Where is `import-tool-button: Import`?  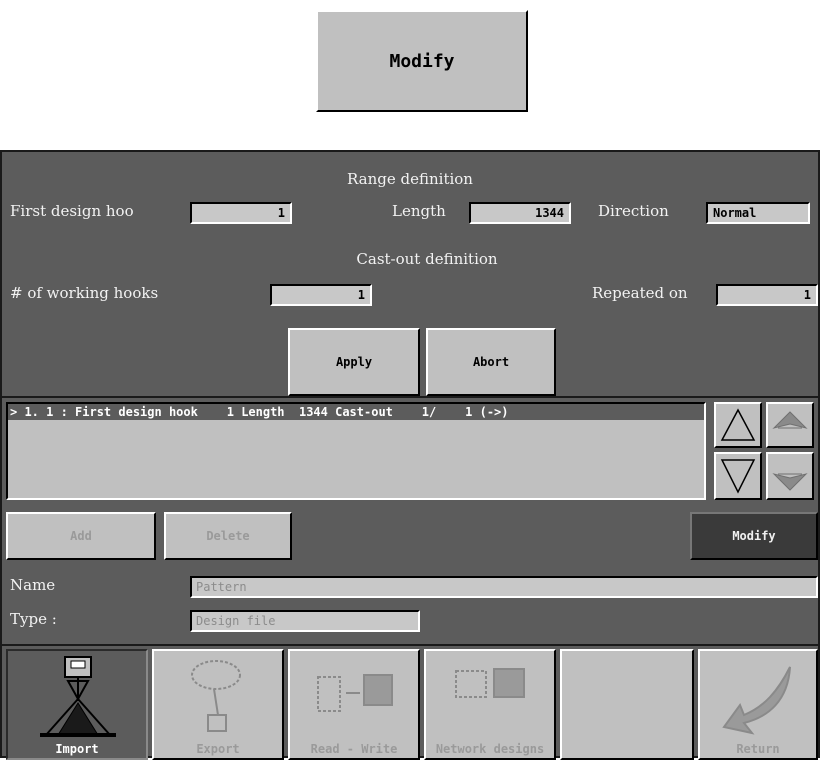
import-tool-button: Import is located at coordinates (77, 704).